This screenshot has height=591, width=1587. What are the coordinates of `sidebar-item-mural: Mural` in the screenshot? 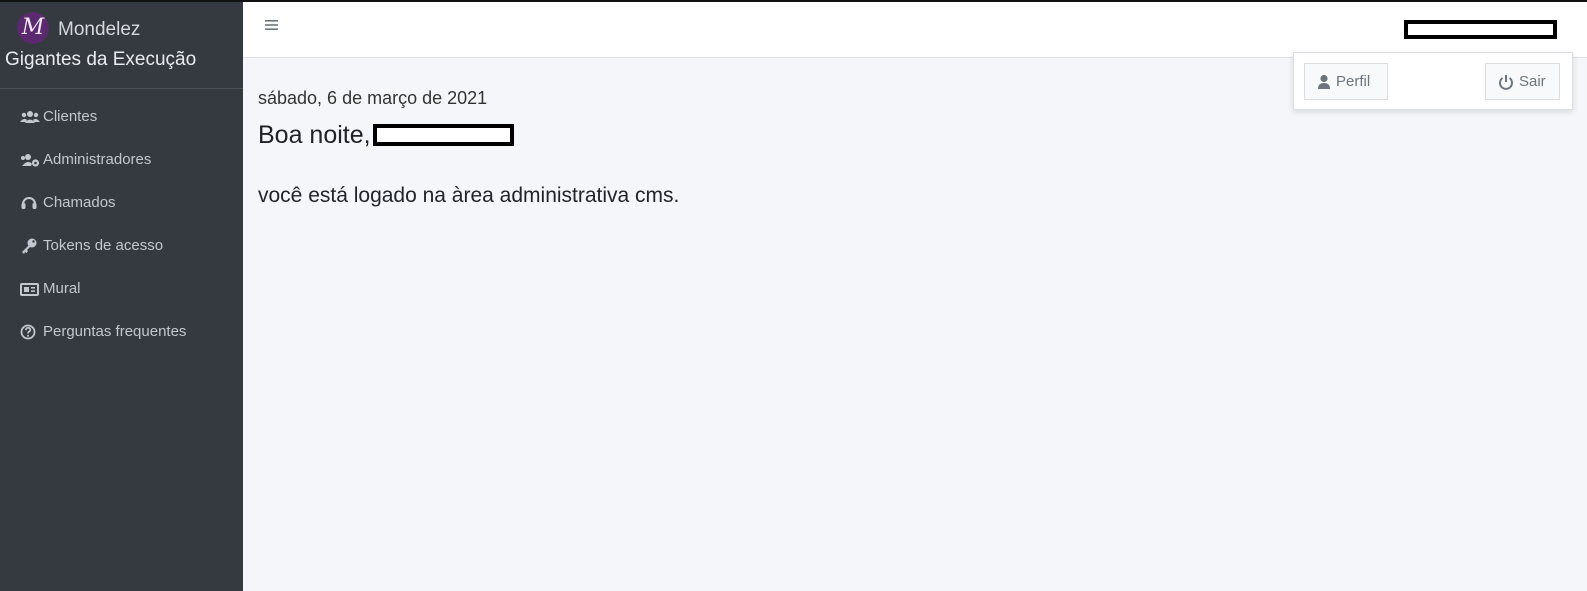 It's located at (121, 288).